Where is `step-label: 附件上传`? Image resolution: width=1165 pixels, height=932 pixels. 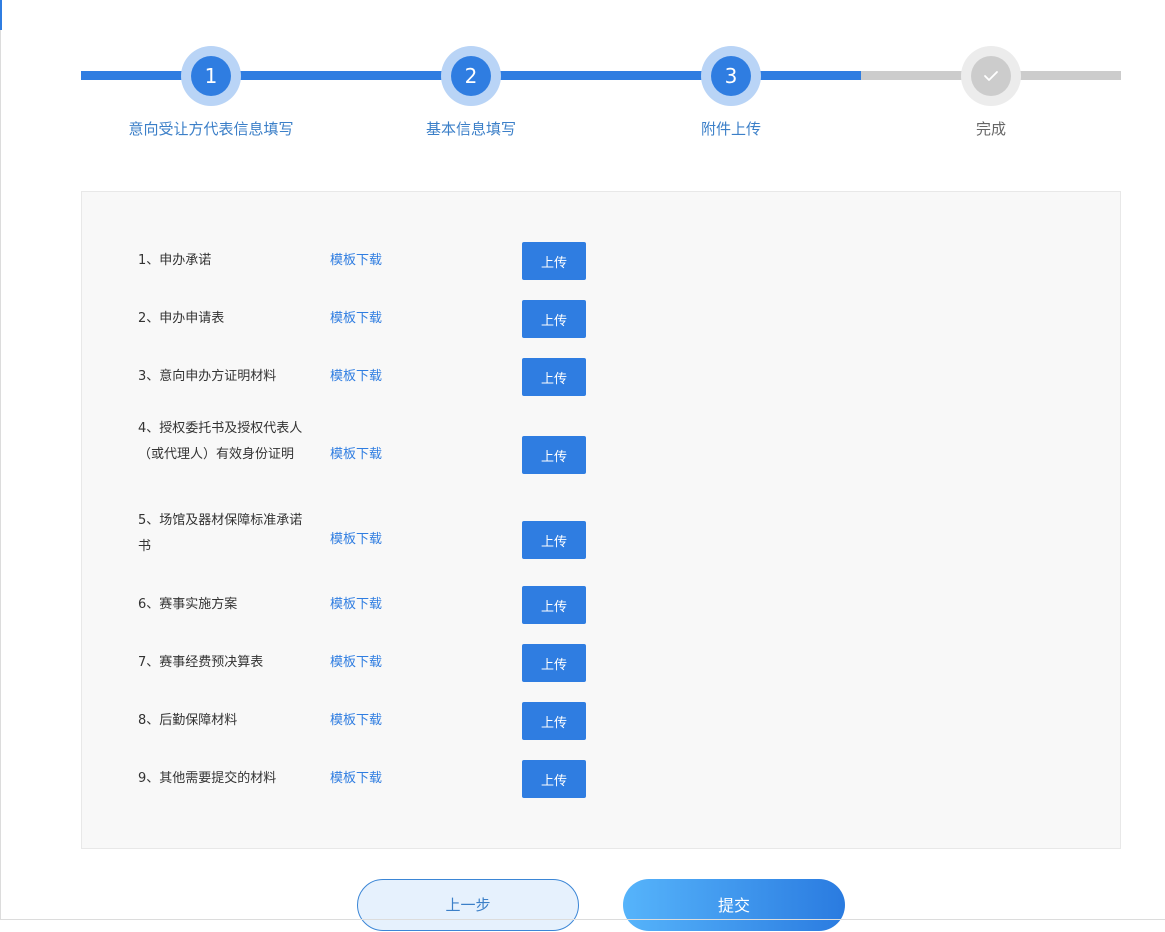
step-label: 附件上传 is located at coordinates (730, 129).